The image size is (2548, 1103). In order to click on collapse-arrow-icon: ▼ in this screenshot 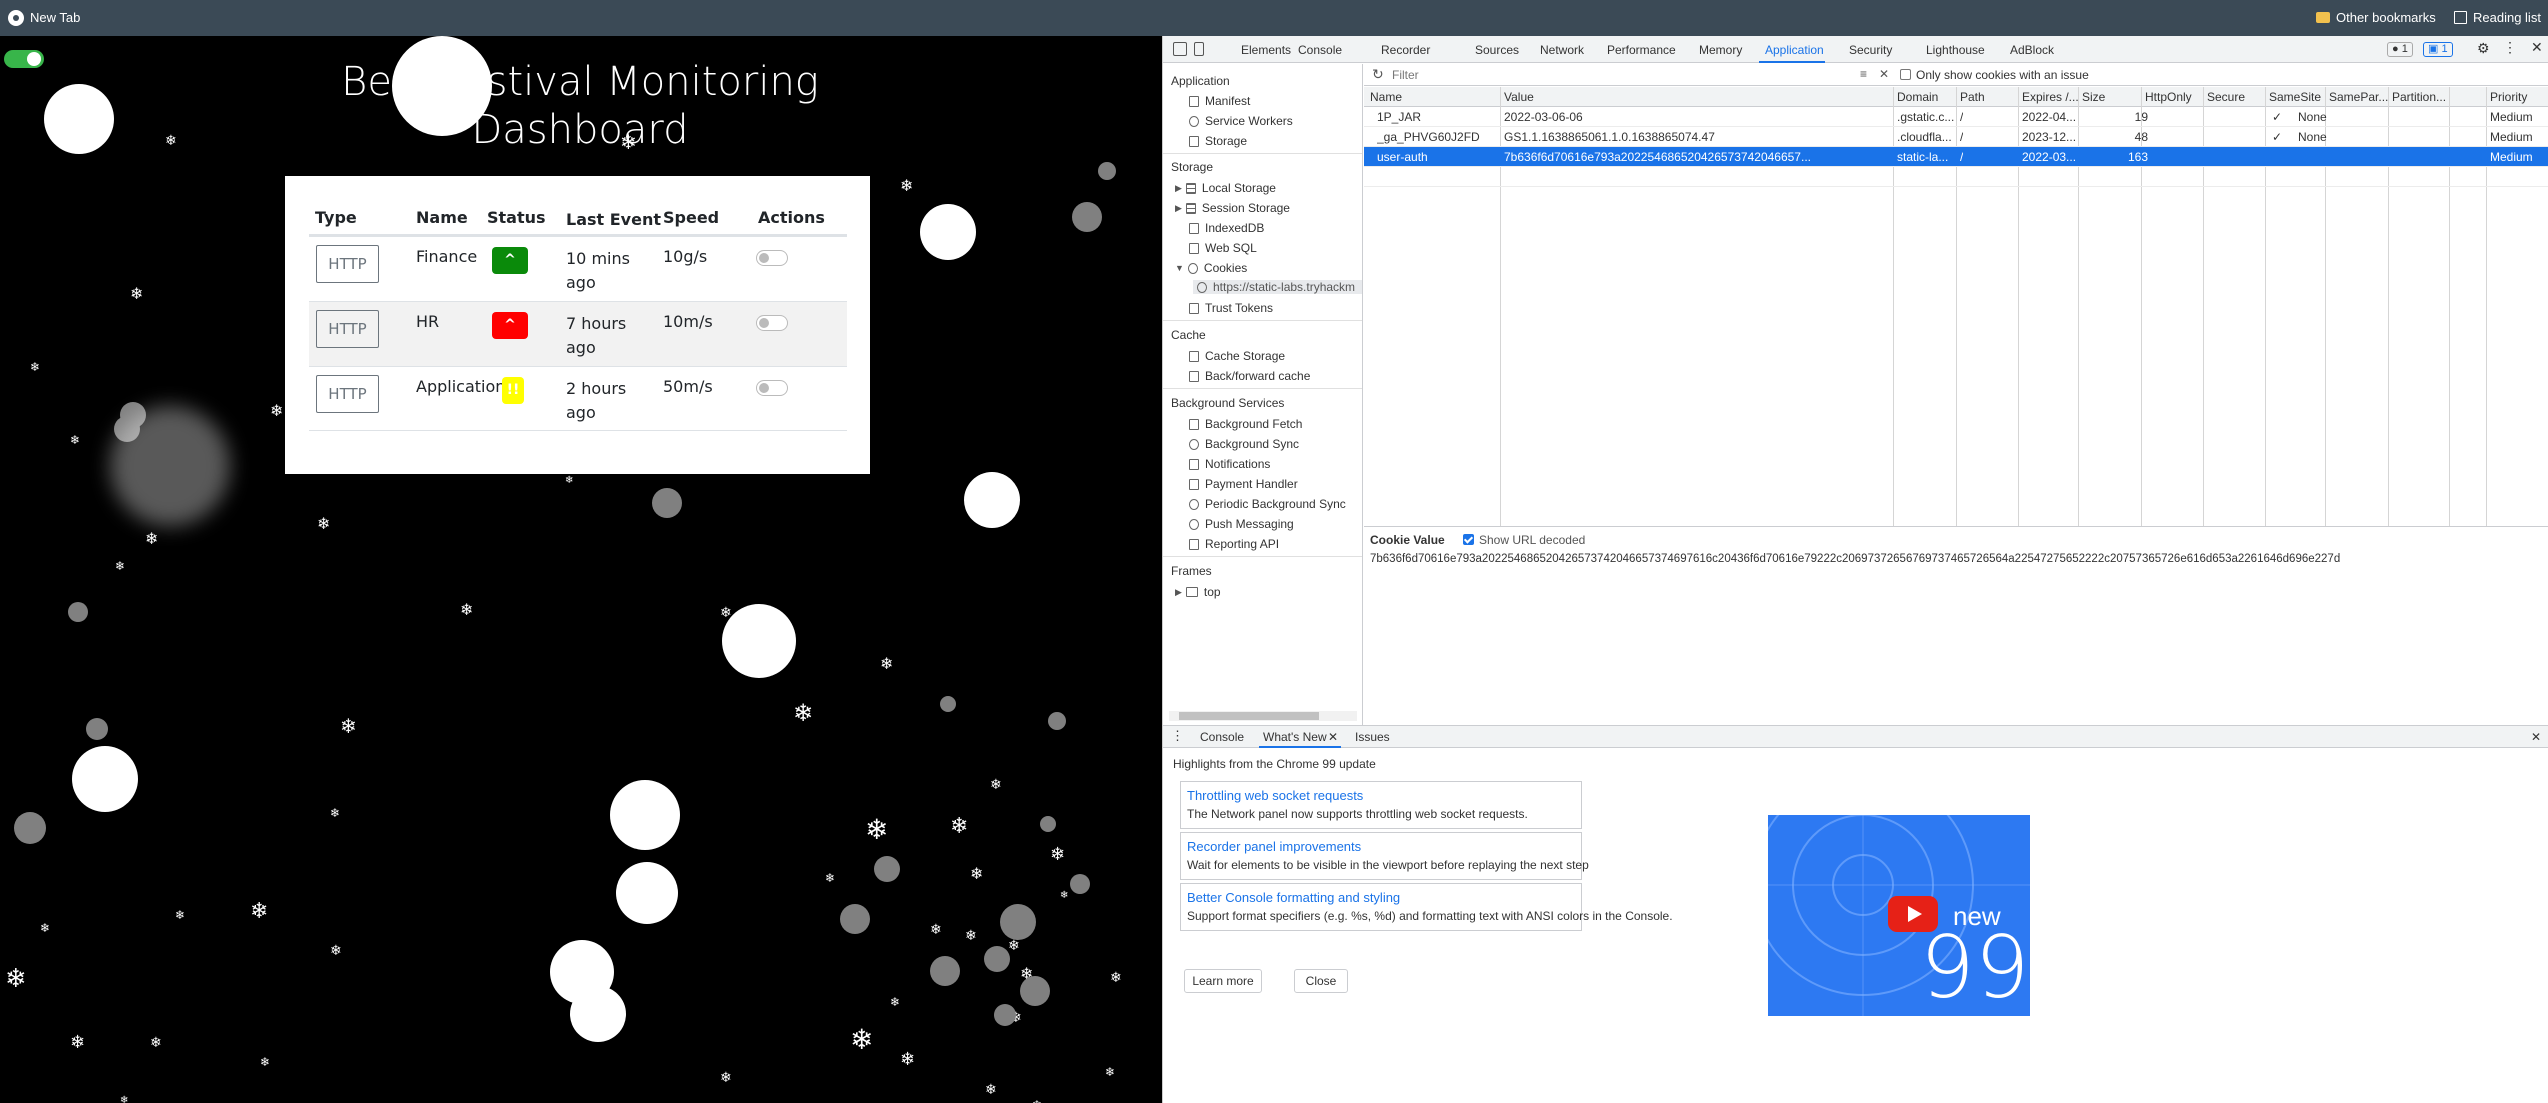, I will do `click(1179, 268)`.